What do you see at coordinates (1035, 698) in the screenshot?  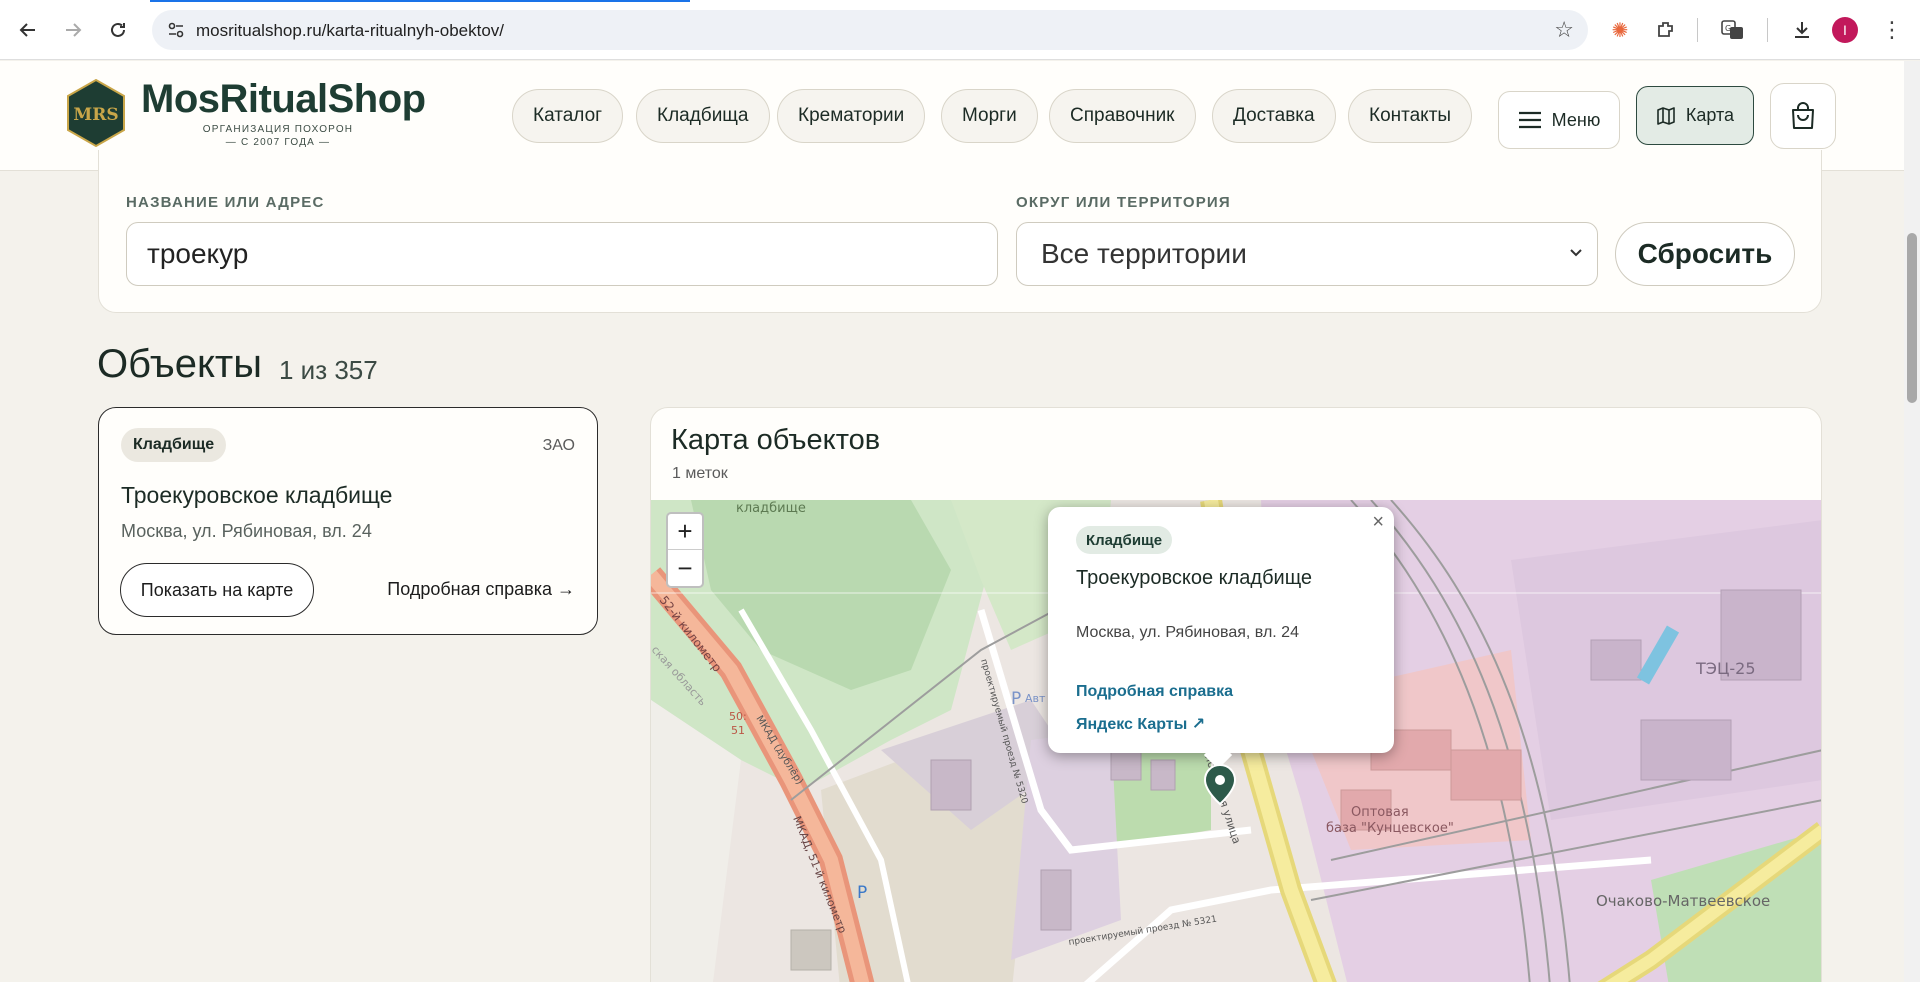 I see `label-avt: Авт` at bounding box center [1035, 698].